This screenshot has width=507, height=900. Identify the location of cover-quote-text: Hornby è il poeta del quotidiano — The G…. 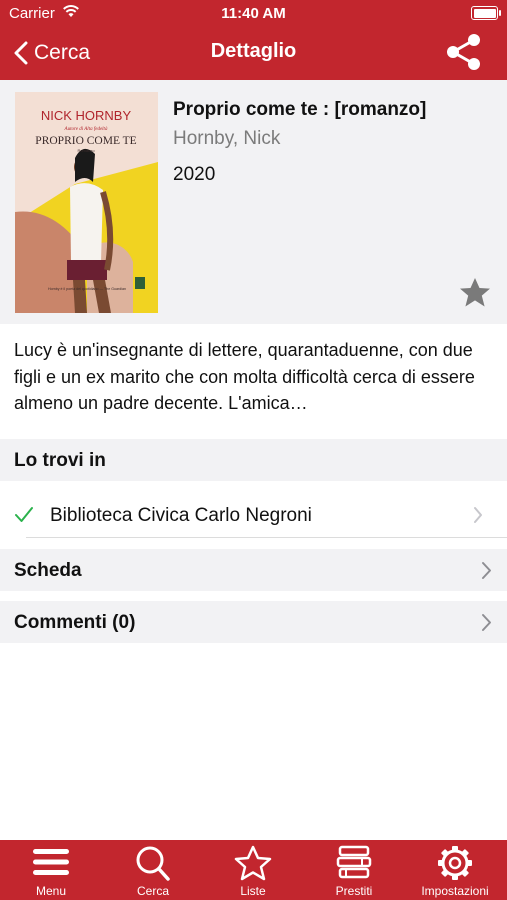
(87, 289).